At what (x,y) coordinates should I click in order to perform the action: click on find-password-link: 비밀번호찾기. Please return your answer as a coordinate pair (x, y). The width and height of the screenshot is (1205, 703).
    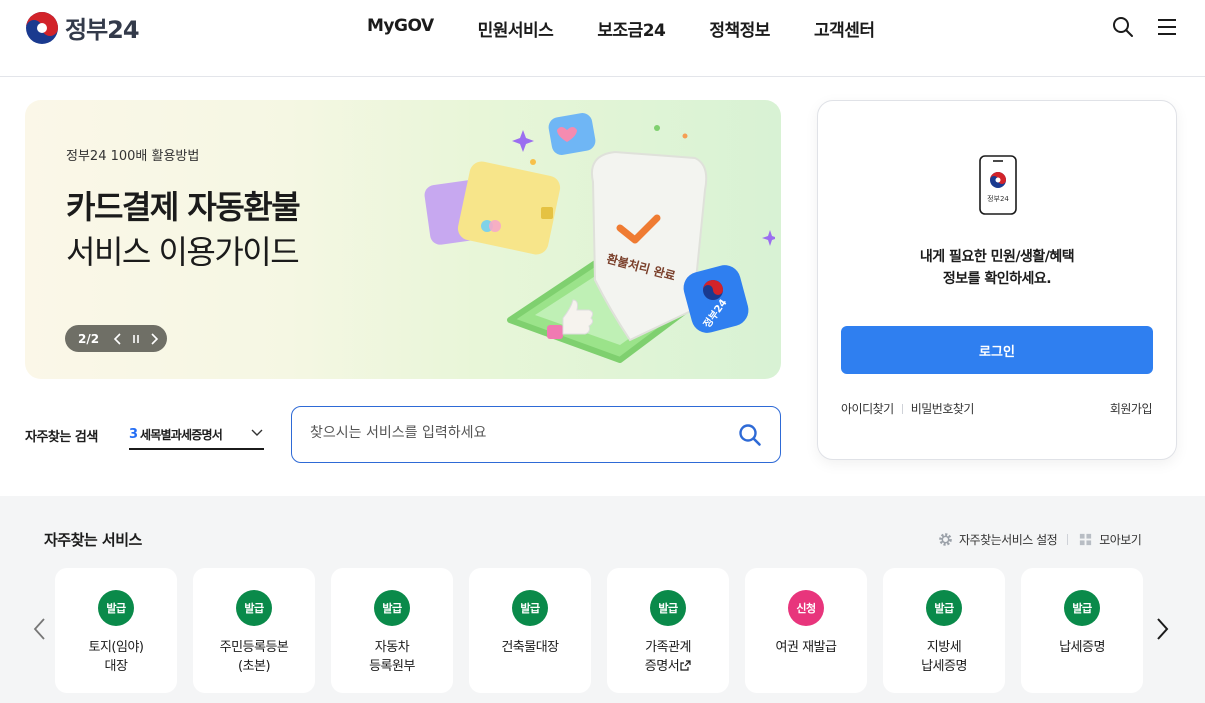
    Looking at the image, I should click on (943, 408).